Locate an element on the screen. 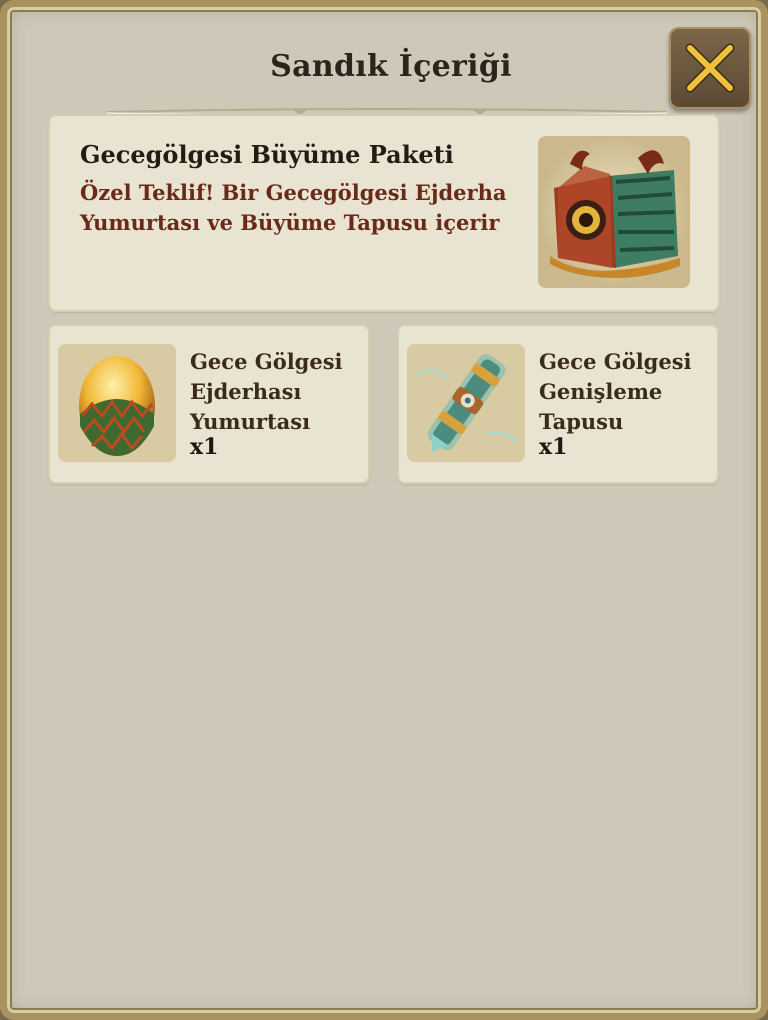  package-name: Gecegölgesi Büyüme Paketi is located at coordinates (267, 154).